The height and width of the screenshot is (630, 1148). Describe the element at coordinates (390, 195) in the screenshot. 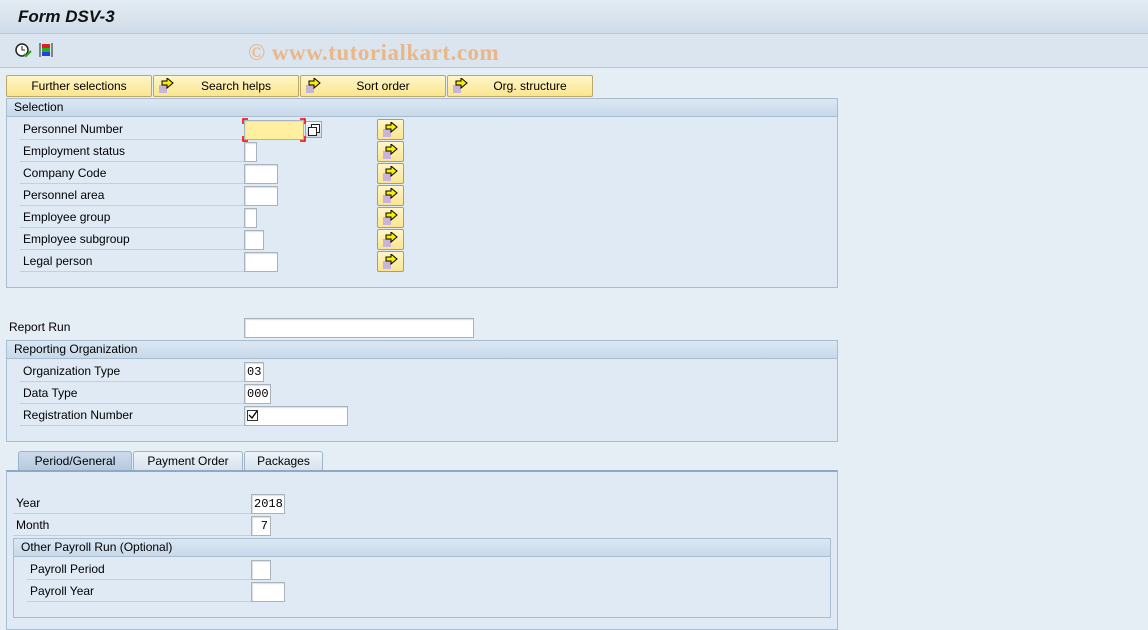

I see `personnel-area-multiple-selection-button` at that location.